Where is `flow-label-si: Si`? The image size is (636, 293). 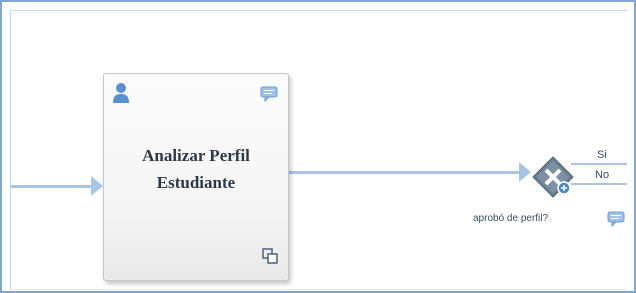 flow-label-si: Si is located at coordinates (602, 155).